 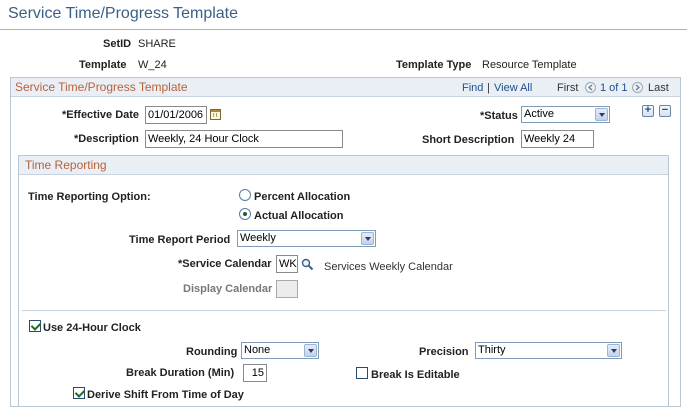 I want to click on time-reporting-group-header, so click(x=343, y=165).